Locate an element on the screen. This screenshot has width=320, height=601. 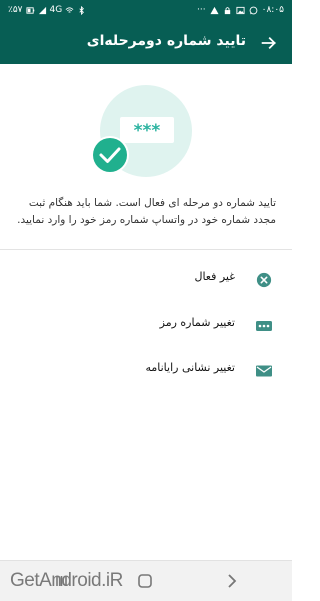
image-icon is located at coordinates (240, 10).